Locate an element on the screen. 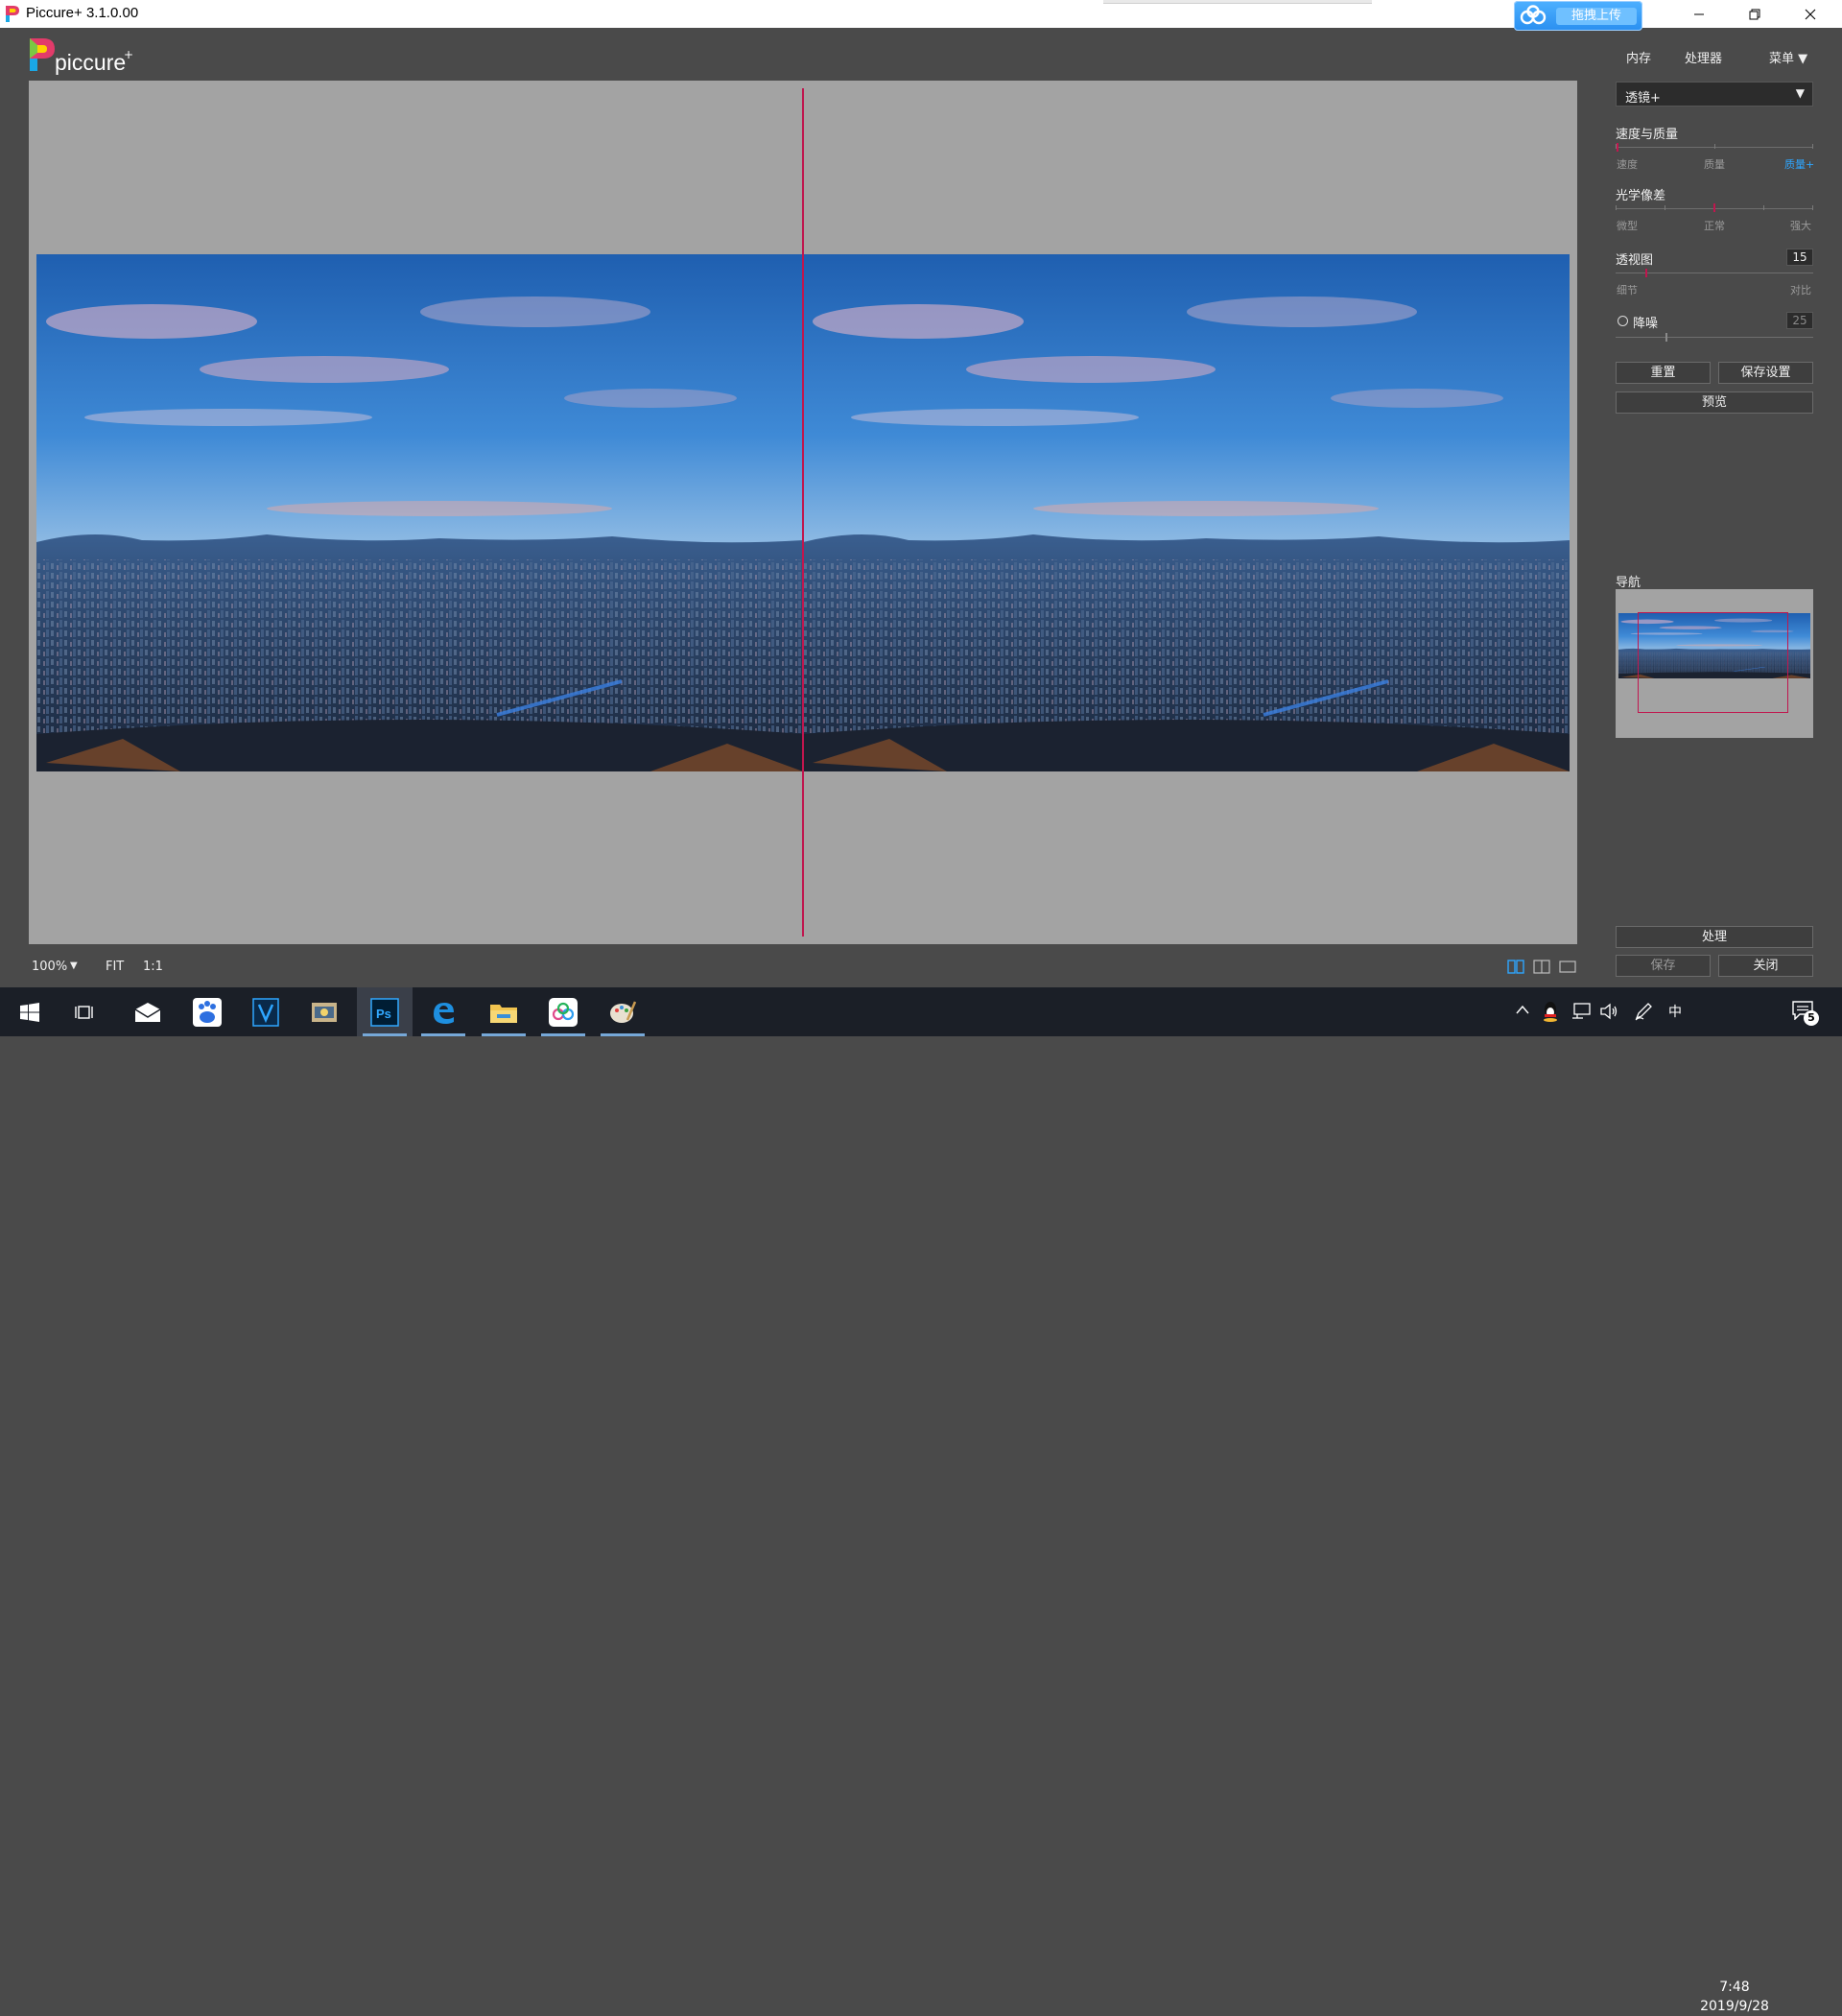 This screenshot has height=2016, width=1842. minimize-button is located at coordinates (1699, 14).